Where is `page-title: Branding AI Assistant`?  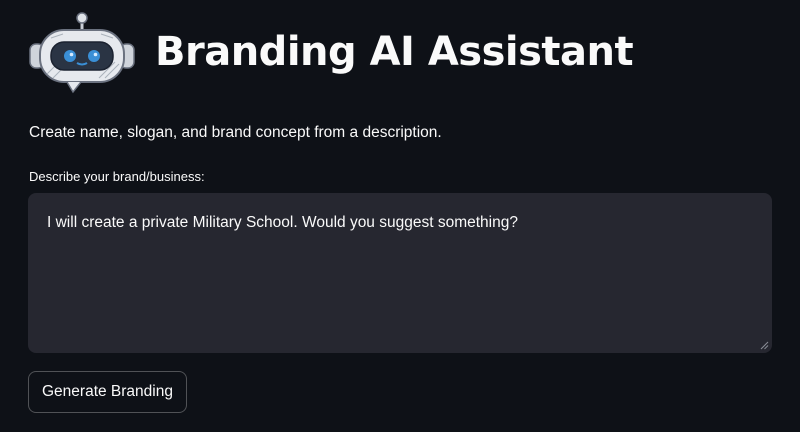 page-title: Branding AI Assistant is located at coordinates (394, 52).